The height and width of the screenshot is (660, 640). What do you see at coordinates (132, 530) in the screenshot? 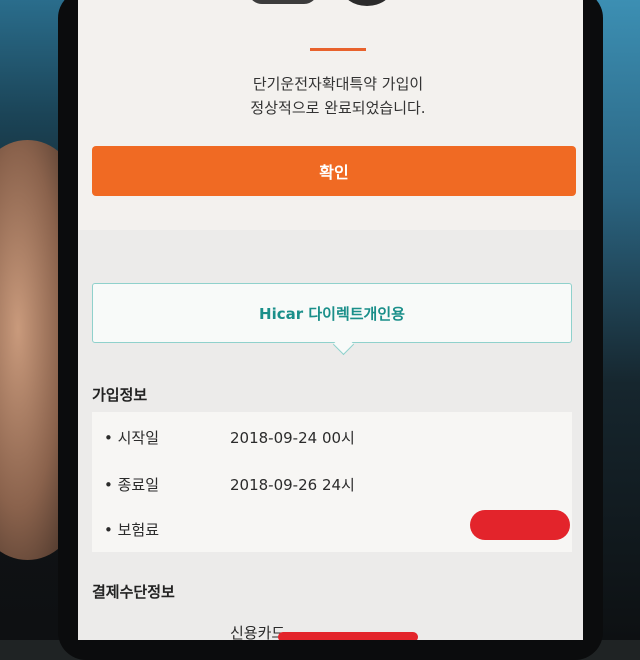
I see `premium-label: • 보험료` at bounding box center [132, 530].